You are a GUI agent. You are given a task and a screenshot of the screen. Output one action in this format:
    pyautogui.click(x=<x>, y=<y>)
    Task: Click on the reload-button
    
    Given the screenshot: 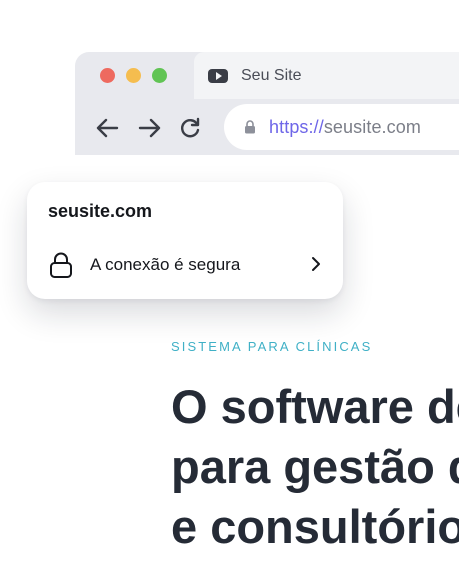 What is the action you would take?
    pyautogui.click(x=191, y=128)
    